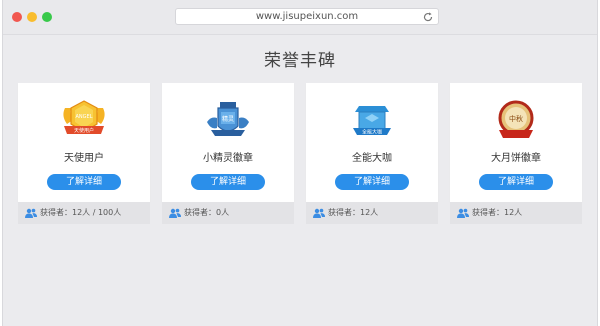  What do you see at coordinates (372, 142) in the screenshot?
I see `card-body: 全能大咖 全能大咖 了解详细` at bounding box center [372, 142].